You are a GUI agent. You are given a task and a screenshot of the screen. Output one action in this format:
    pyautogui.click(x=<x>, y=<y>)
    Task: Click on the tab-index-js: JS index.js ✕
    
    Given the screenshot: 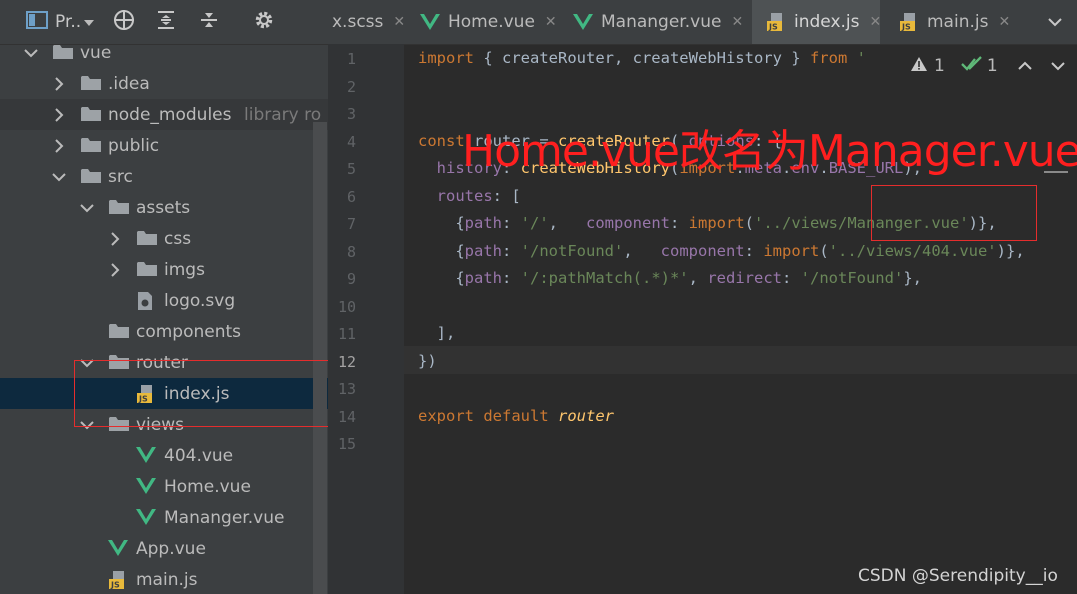 What is the action you would take?
    pyautogui.click(x=817, y=22)
    